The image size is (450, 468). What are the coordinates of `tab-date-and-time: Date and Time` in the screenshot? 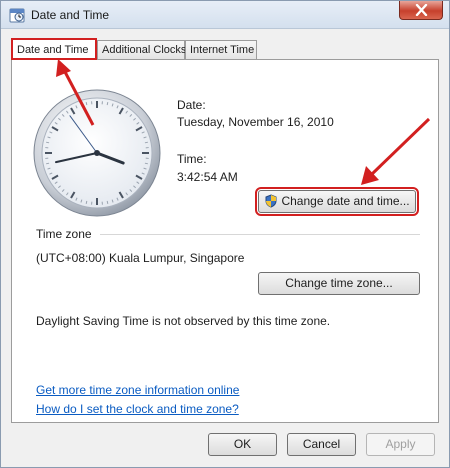 It's located at (54, 49).